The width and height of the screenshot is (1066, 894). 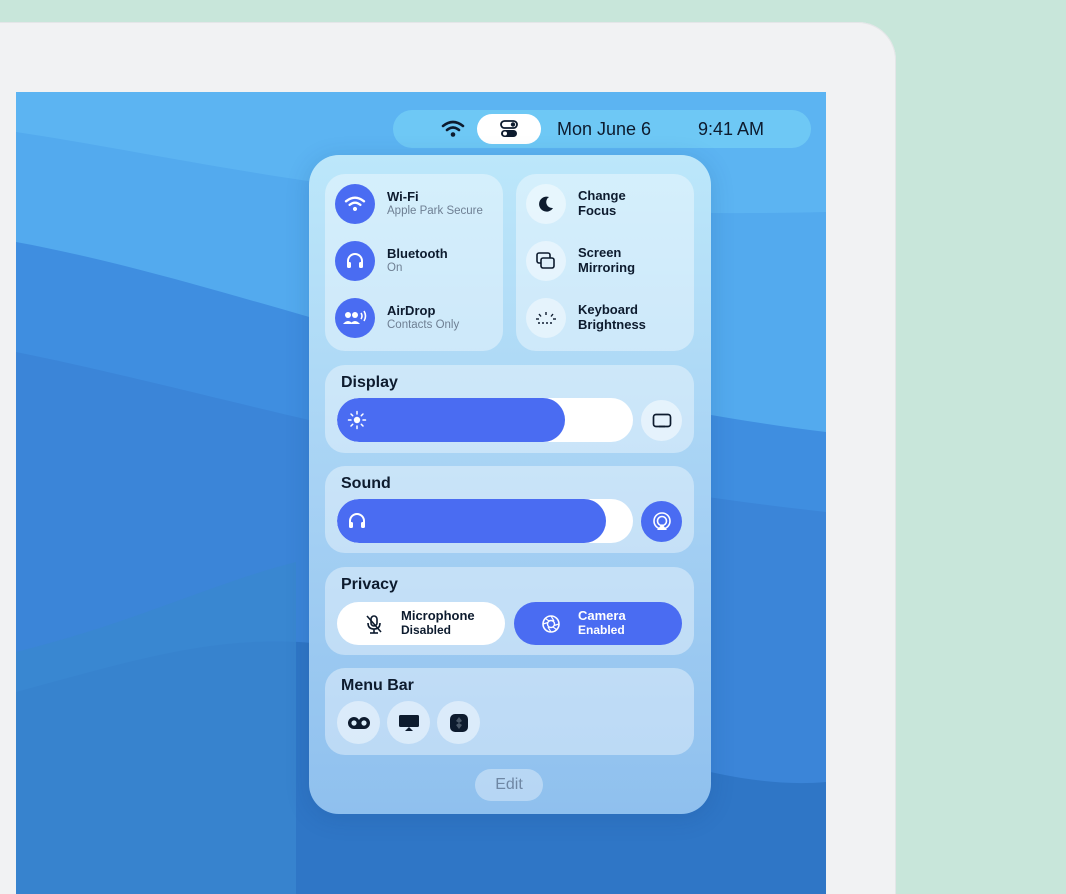 What do you see at coordinates (403, 196) in the screenshot?
I see `wifi-label: Wi-Fi` at bounding box center [403, 196].